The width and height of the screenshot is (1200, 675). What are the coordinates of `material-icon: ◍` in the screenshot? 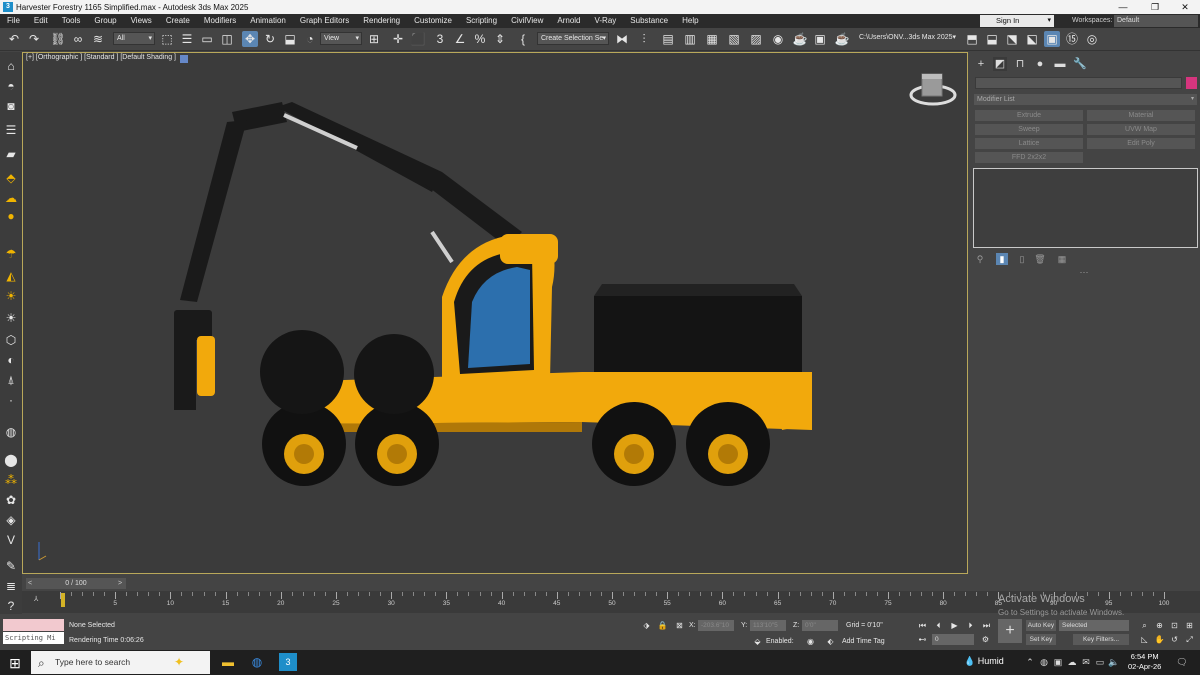 It's located at (11, 432).